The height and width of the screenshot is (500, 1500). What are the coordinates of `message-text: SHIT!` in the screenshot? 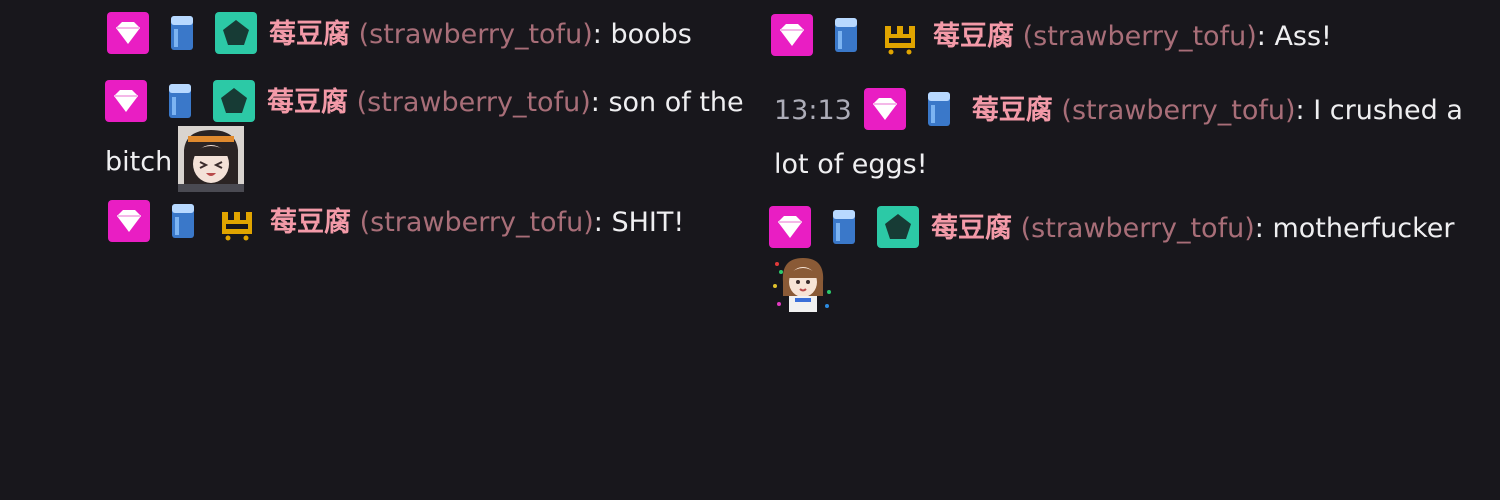 It's located at (648, 222).